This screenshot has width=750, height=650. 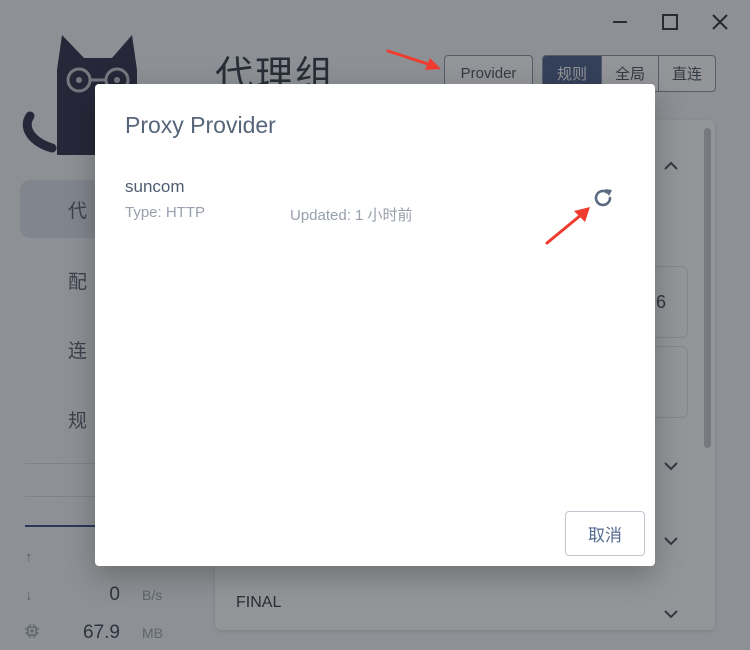 What do you see at coordinates (603, 198) in the screenshot?
I see `refresh-icon` at bounding box center [603, 198].